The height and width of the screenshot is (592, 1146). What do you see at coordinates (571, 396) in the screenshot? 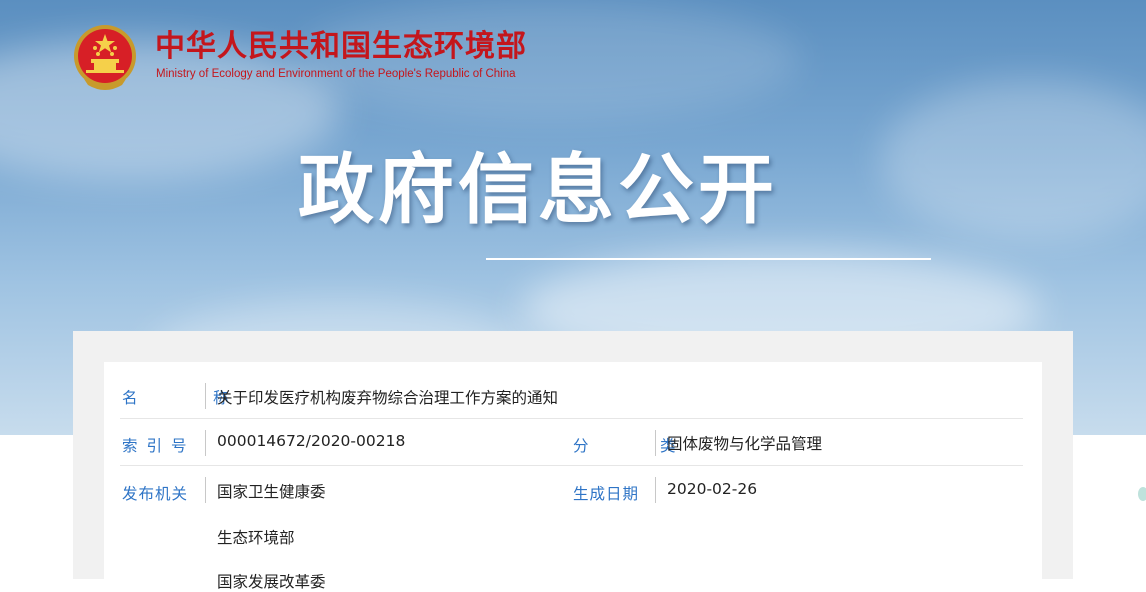
I see `info-row-name: 名 称 关于印发医疗机构废弃物综合治理工作方案的通知` at bounding box center [571, 396].